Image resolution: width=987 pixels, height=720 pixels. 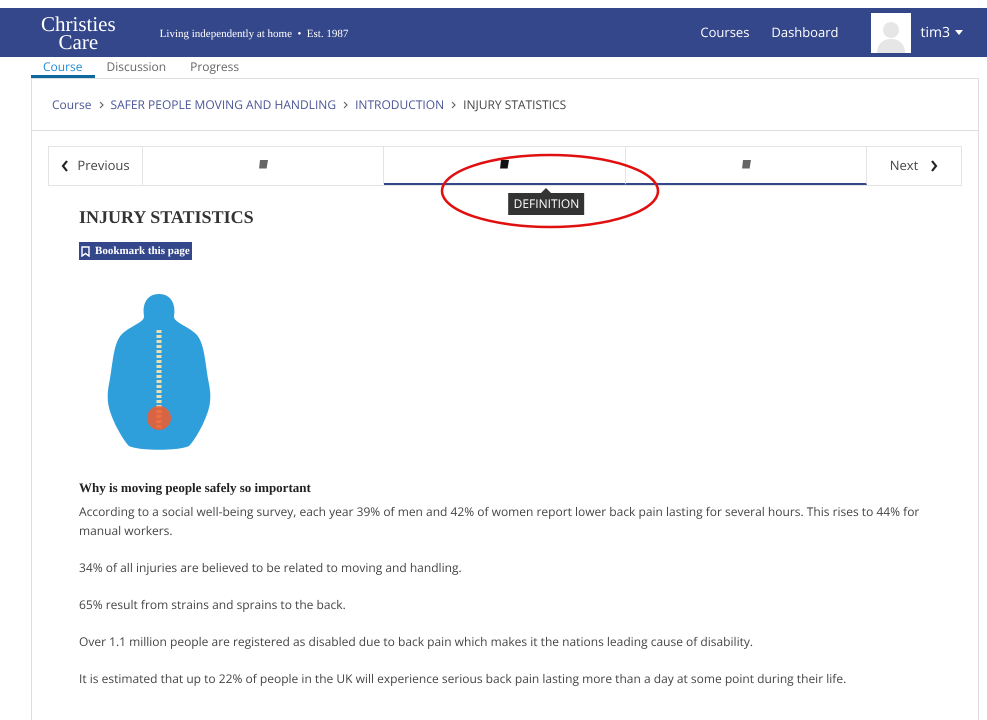 What do you see at coordinates (135, 251) in the screenshot?
I see `bookmark-button: Bookmark this page` at bounding box center [135, 251].